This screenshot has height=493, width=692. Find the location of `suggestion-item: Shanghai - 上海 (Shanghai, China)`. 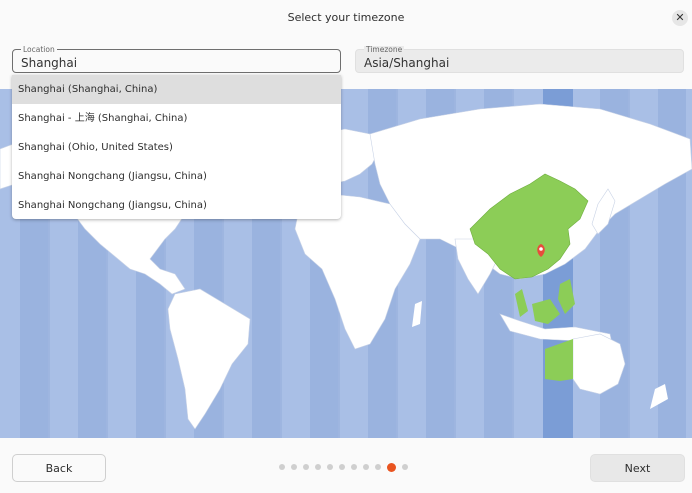

suggestion-item: Shanghai - 上海 (Shanghai, China) is located at coordinates (176, 118).